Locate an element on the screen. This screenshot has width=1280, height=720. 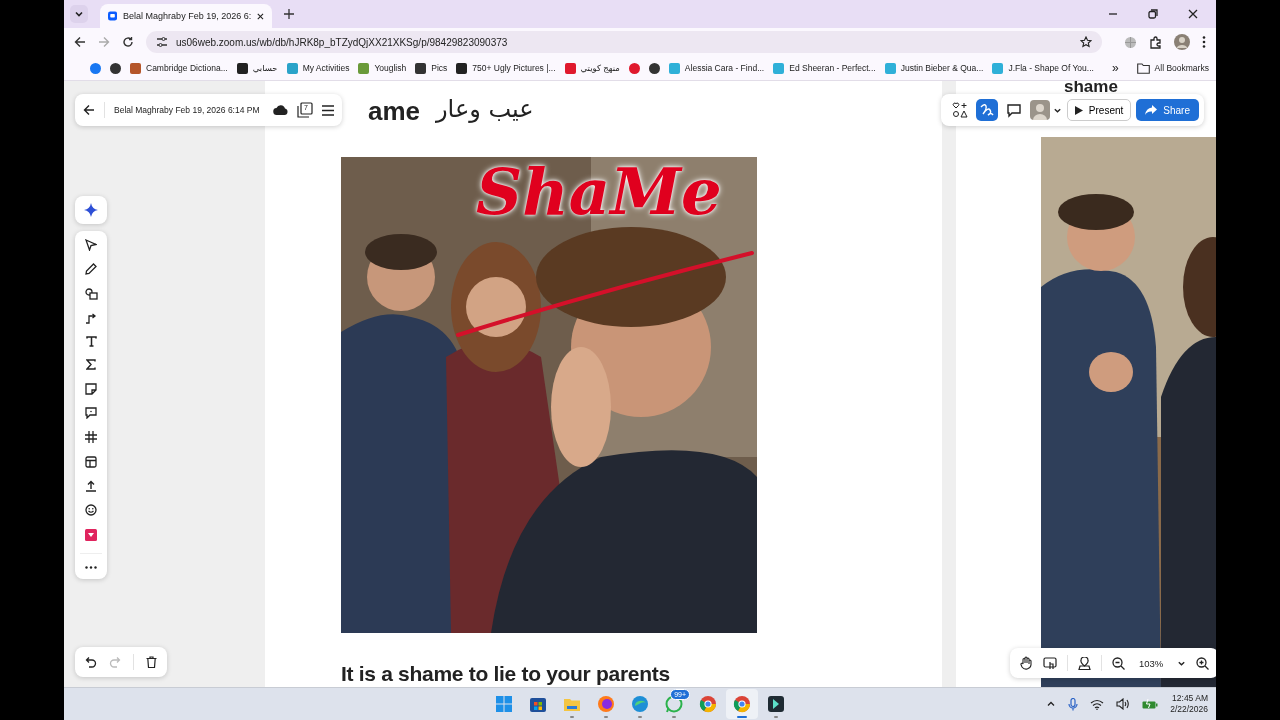
squiggle-icon is located at coordinates (986, 110).